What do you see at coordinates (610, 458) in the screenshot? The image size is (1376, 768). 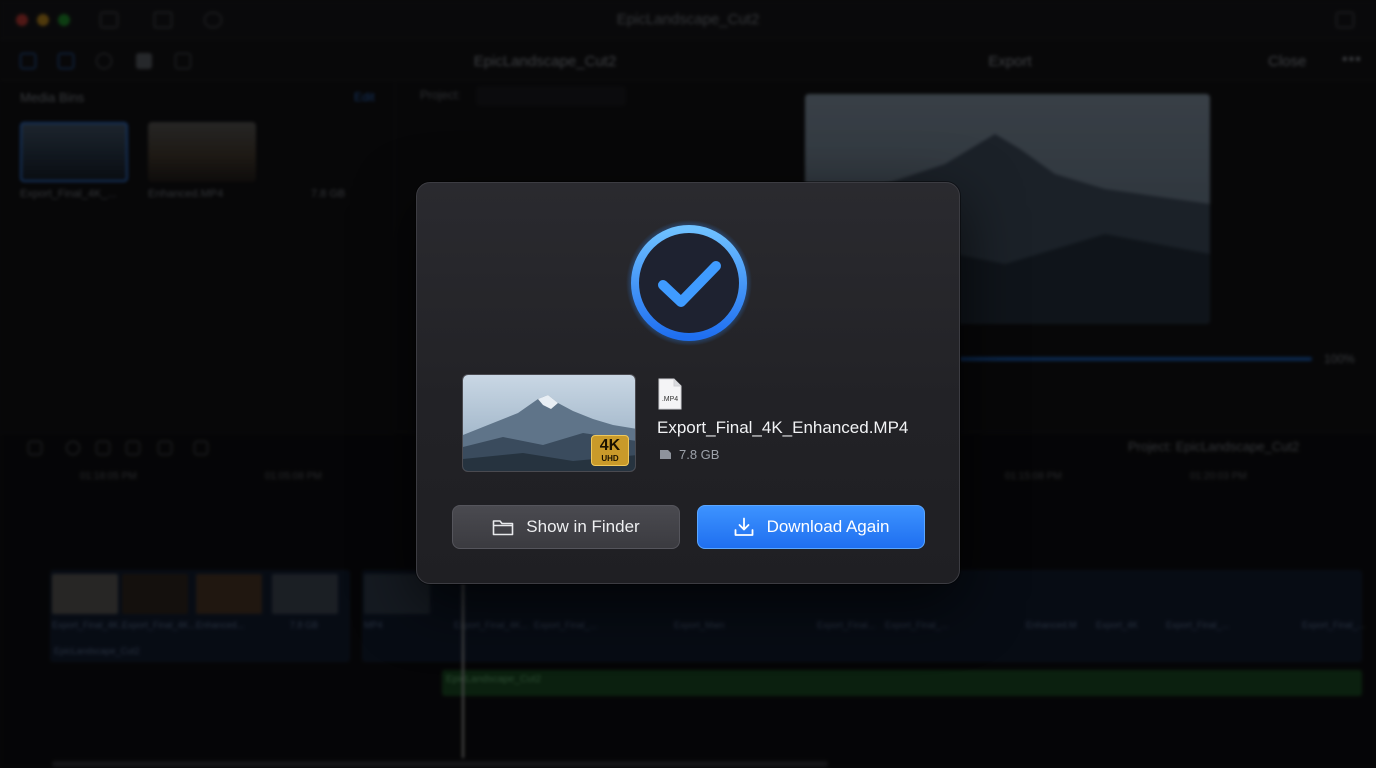 I see `badge-uhd-text: UHD` at bounding box center [610, 458].